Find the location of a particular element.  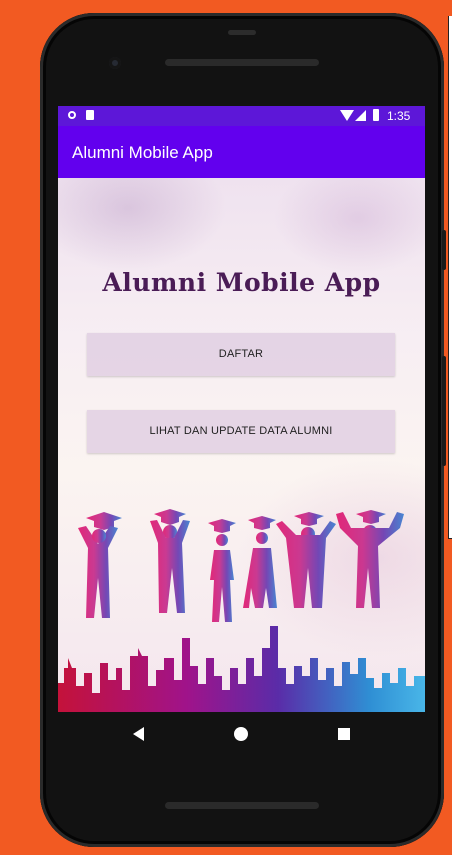

earpiece-speaker is located at coordinates (242, 62).